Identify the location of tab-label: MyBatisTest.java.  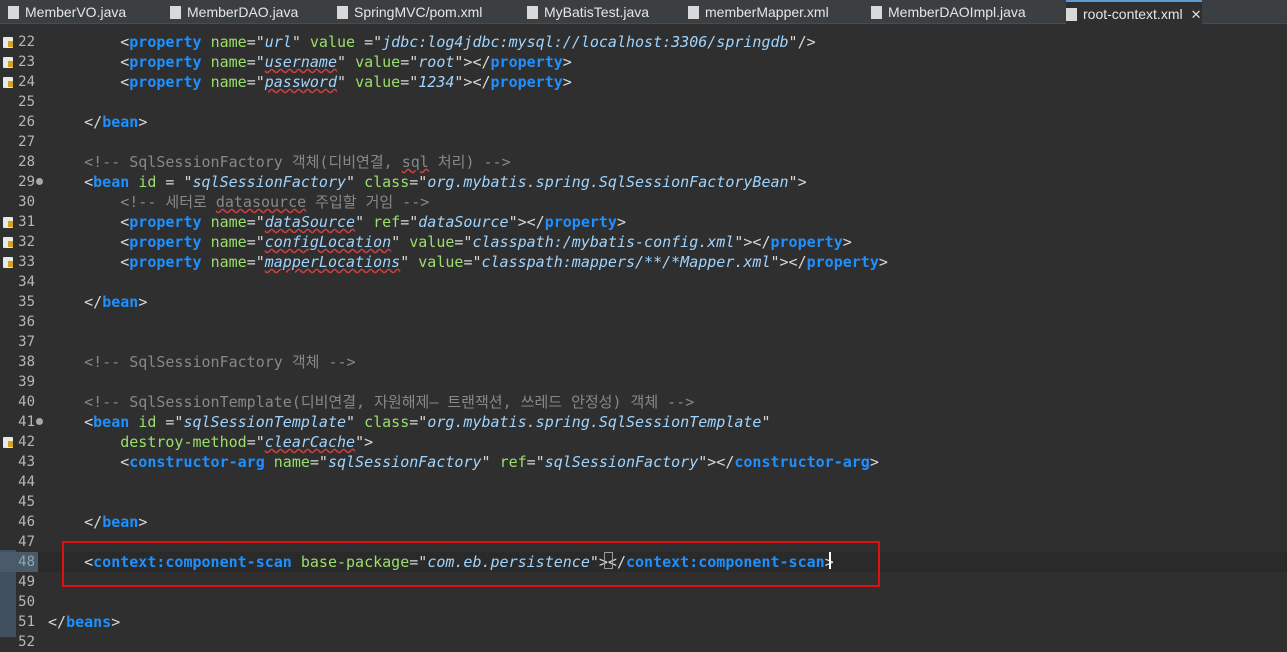
(597, 12).